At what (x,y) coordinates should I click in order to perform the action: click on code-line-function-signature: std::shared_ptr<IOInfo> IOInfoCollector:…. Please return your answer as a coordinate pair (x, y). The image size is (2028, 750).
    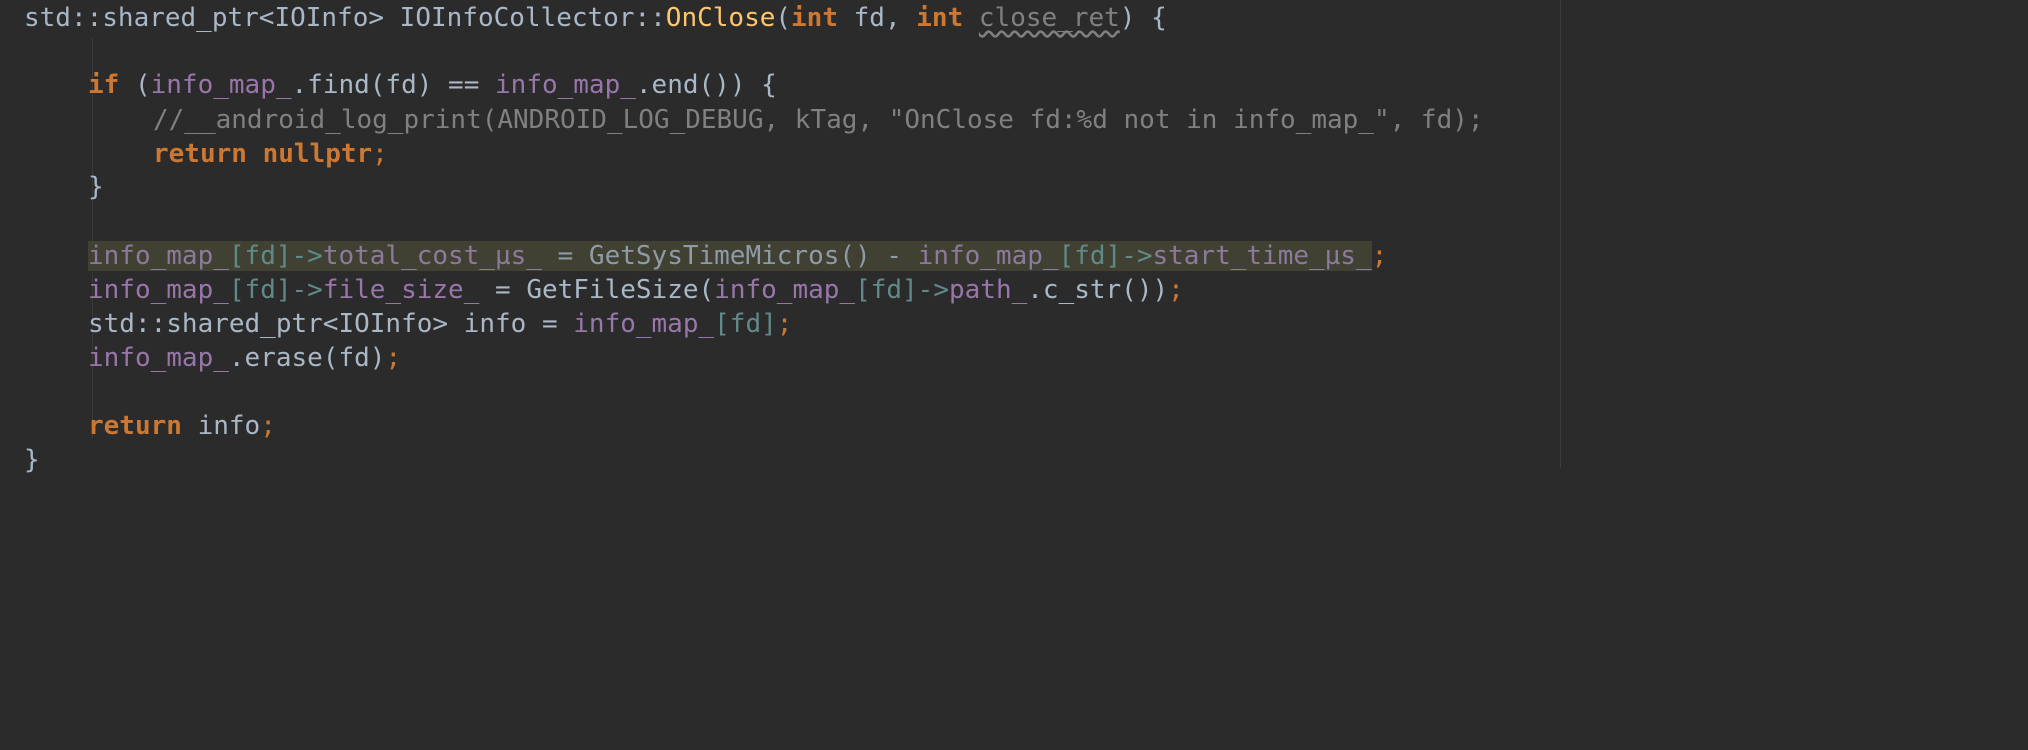
    Looking at the image, I should click on (595, 18).